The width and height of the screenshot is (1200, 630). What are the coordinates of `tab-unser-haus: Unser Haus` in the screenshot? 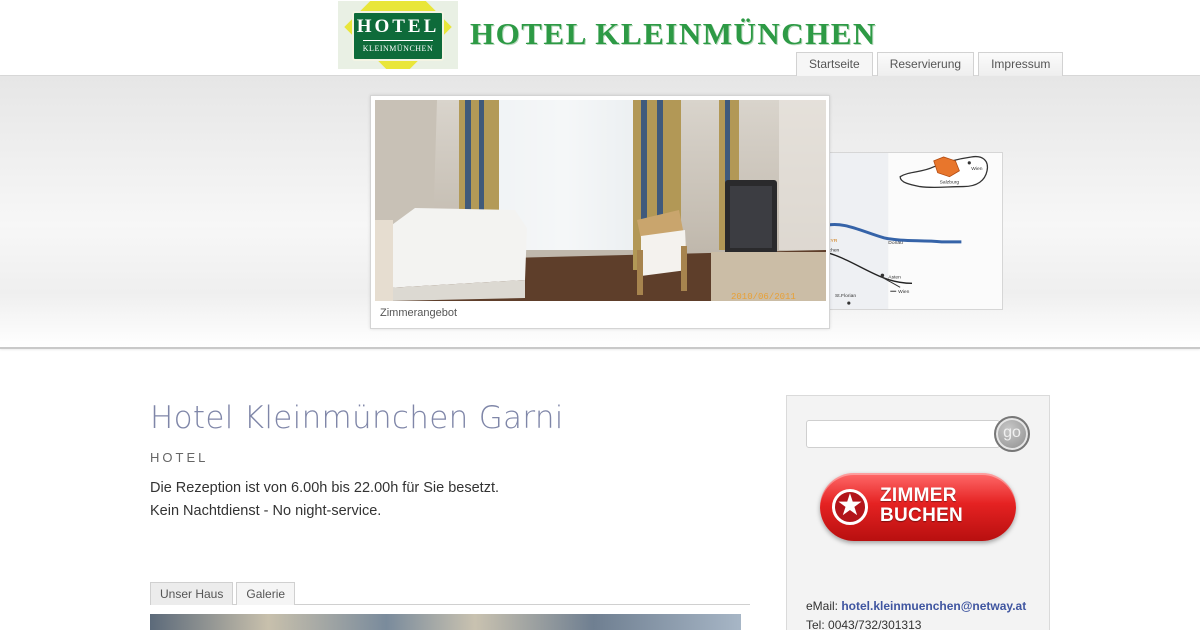 It's located at (192, 593).